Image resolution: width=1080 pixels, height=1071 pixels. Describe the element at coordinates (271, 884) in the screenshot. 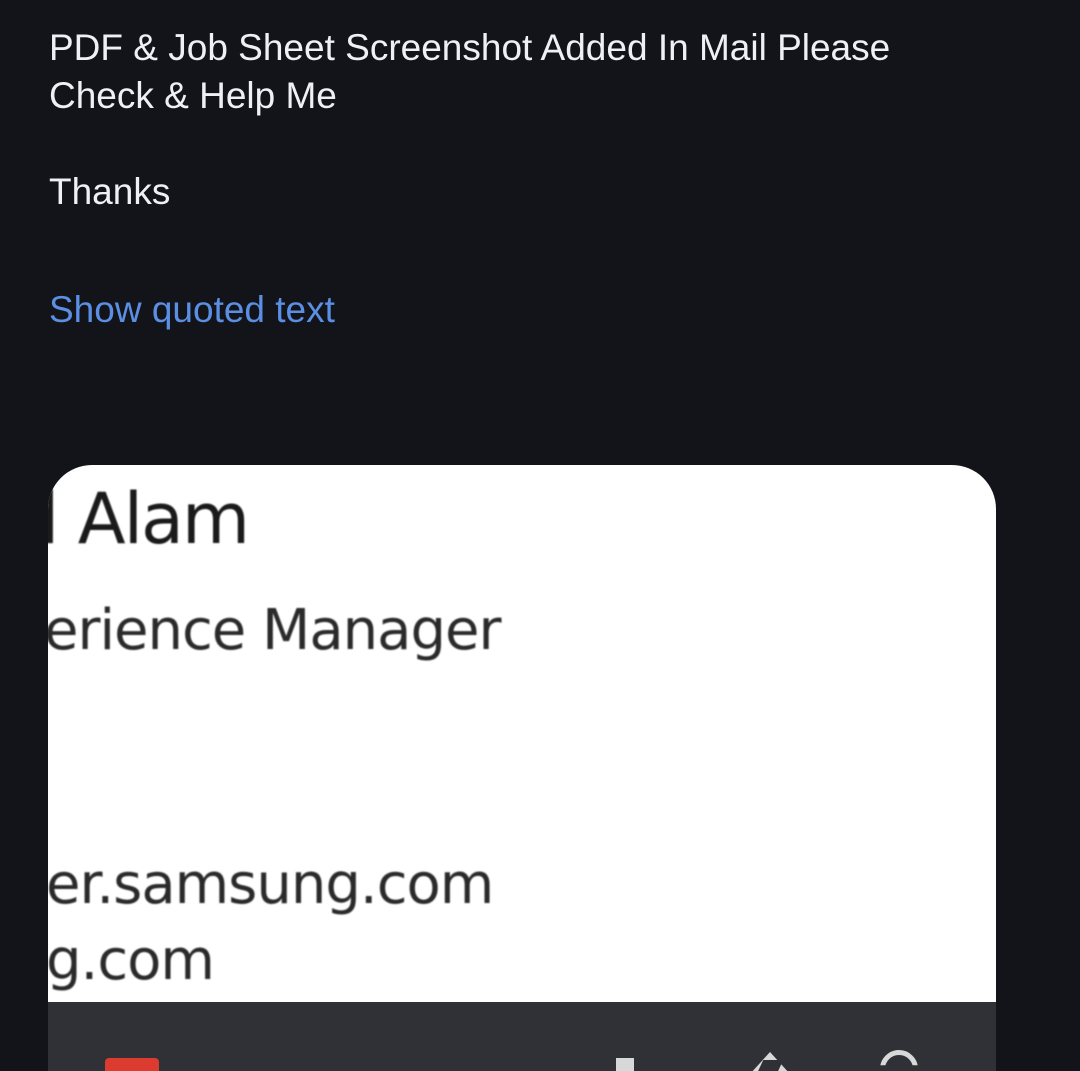

I see `preview-website-text: er.samsung.com` at that location.